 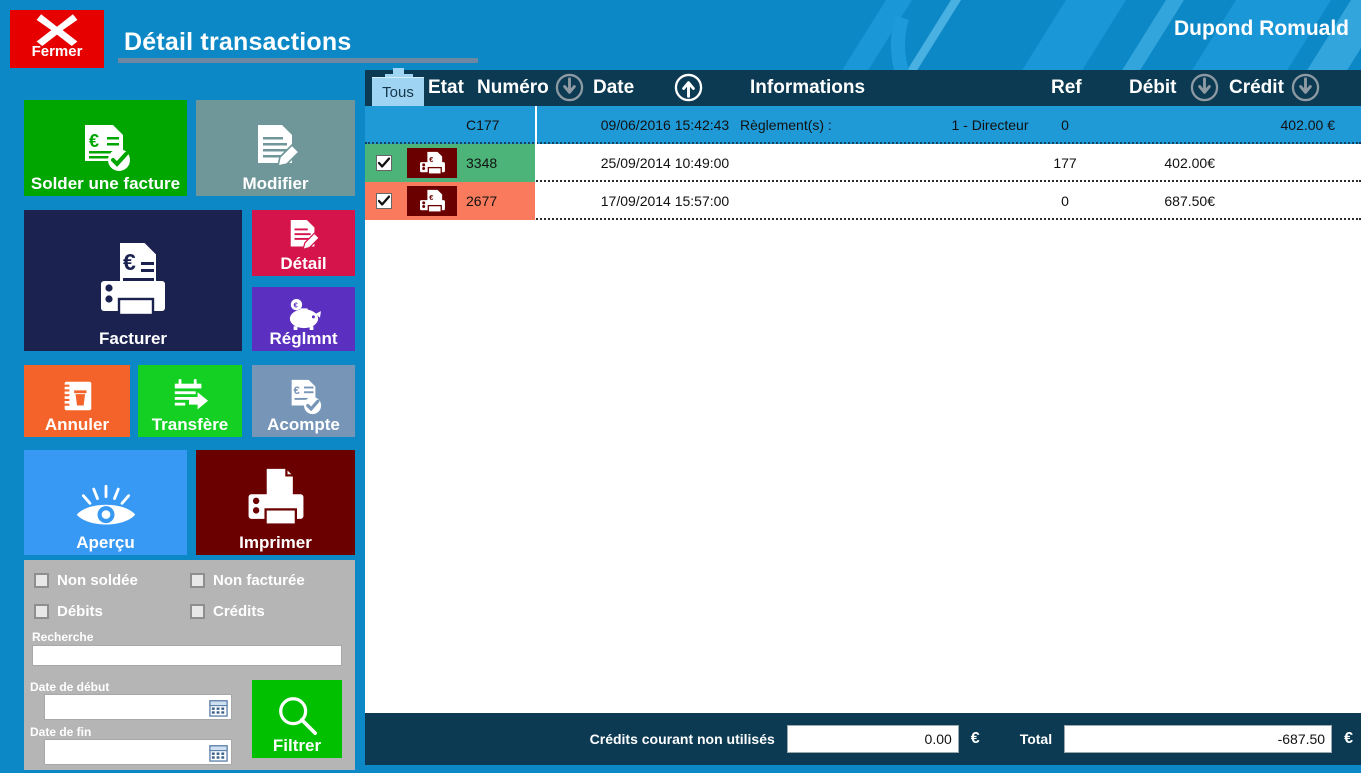 I want to click on filter-checkbox-credits: Crédits, so click(x=227, y=611).